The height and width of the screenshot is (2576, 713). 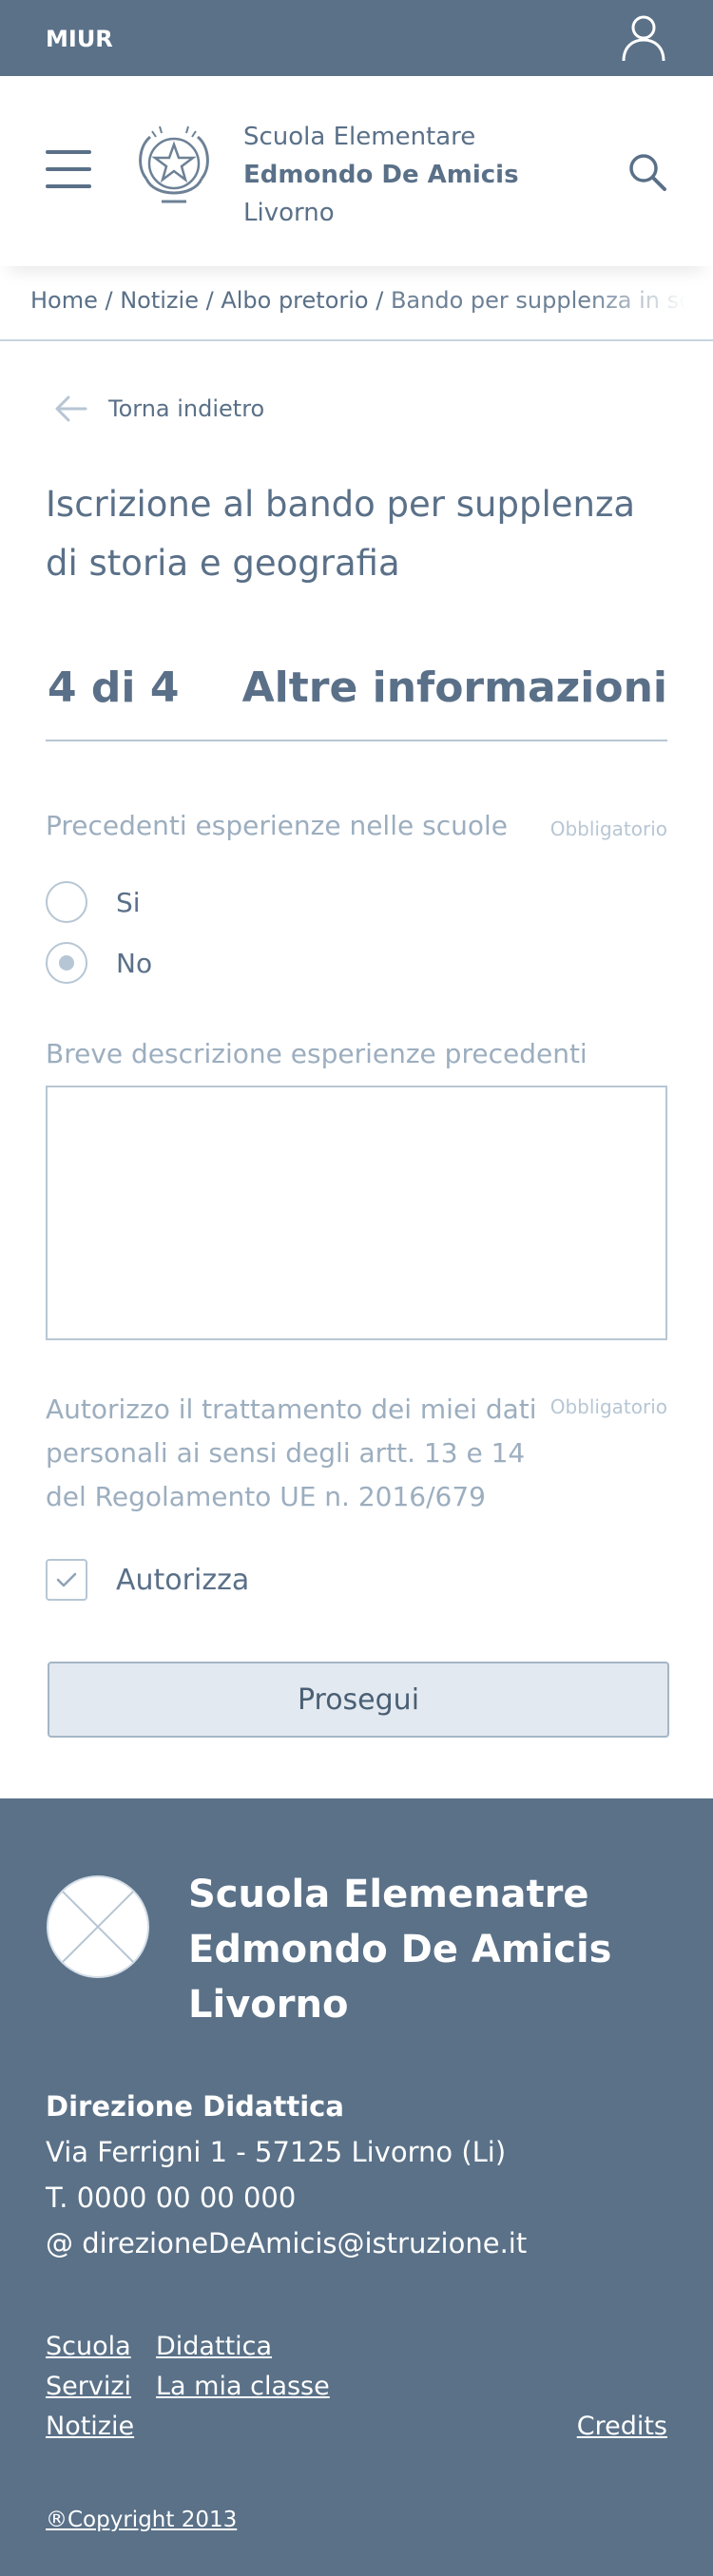 What do you see at coordinates (268, 2005) in the screenshot?
I see `footer-school-line3: Livorno` at bounding box center [268, 2005].